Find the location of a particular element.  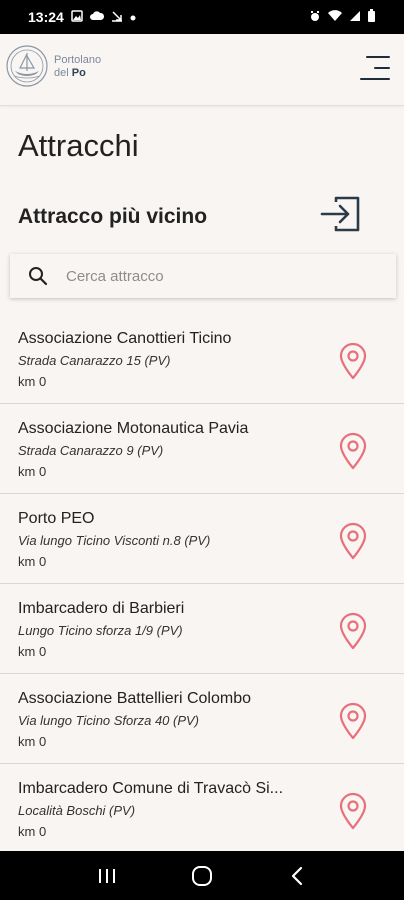

mooring-address: Lungo Ticino sforza 1/9 (PV) is located at coordinates (100, 630).